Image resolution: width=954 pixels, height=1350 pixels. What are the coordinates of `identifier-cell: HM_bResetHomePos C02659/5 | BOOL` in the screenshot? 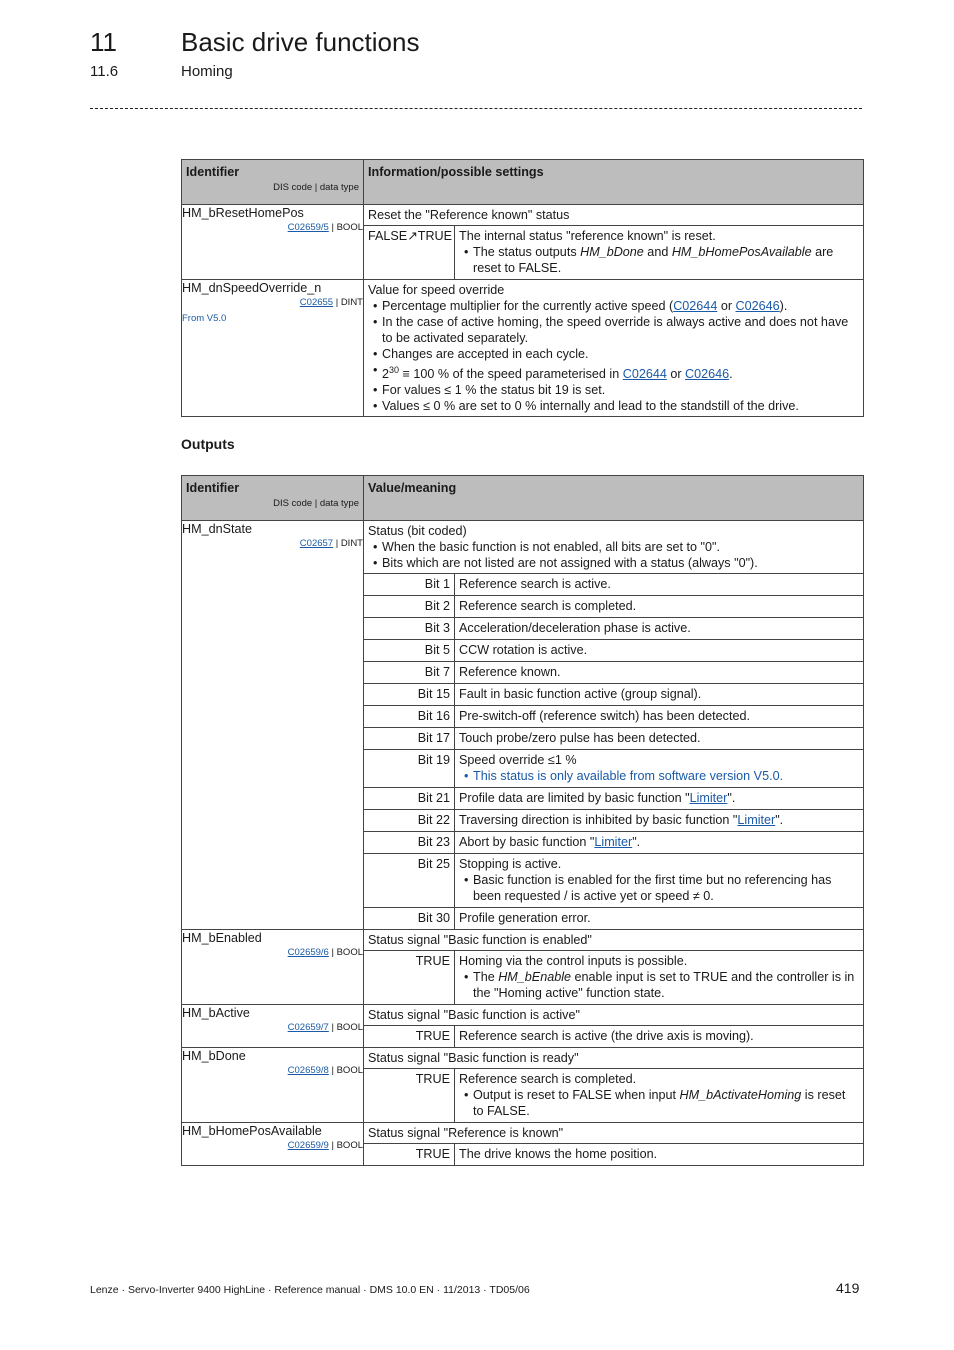 It's located at (272, 242).